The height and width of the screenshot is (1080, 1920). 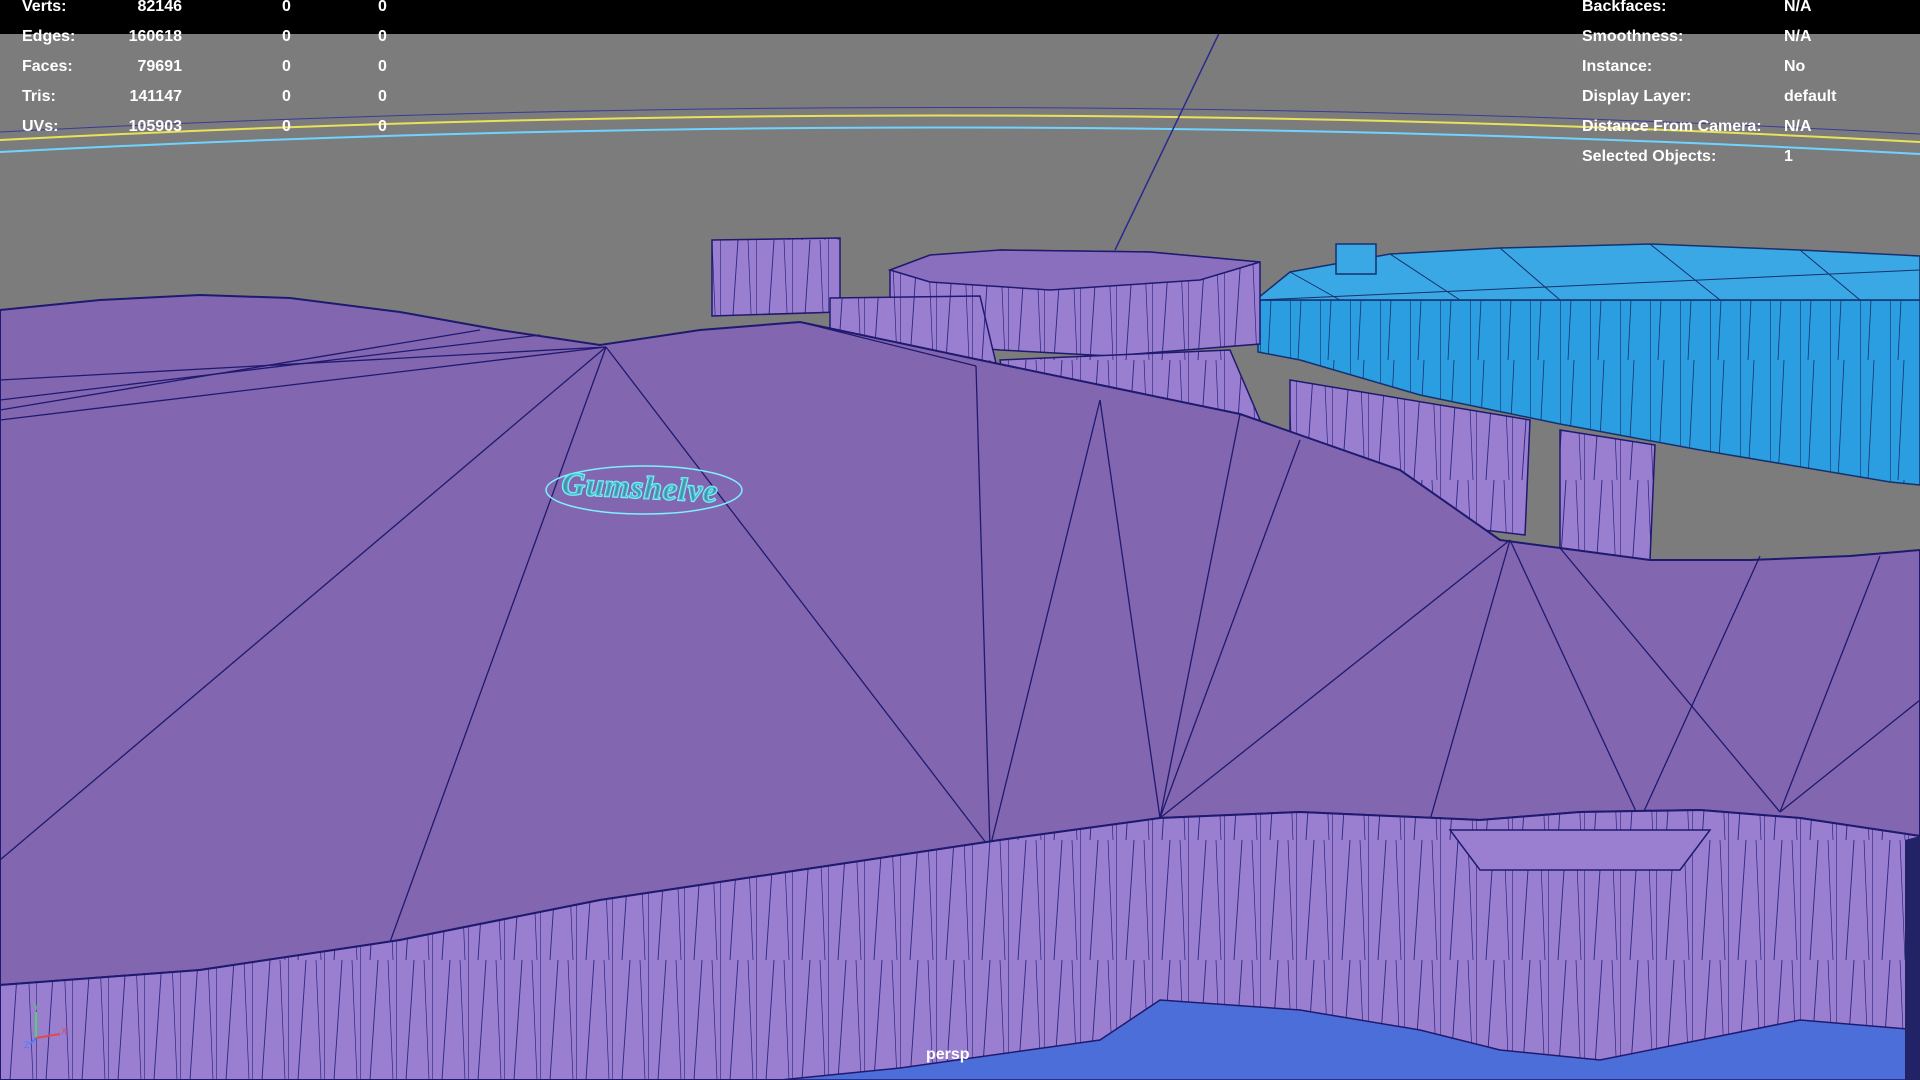 I want to click on axis-y-label: Y, so click(x=36, y=1007).